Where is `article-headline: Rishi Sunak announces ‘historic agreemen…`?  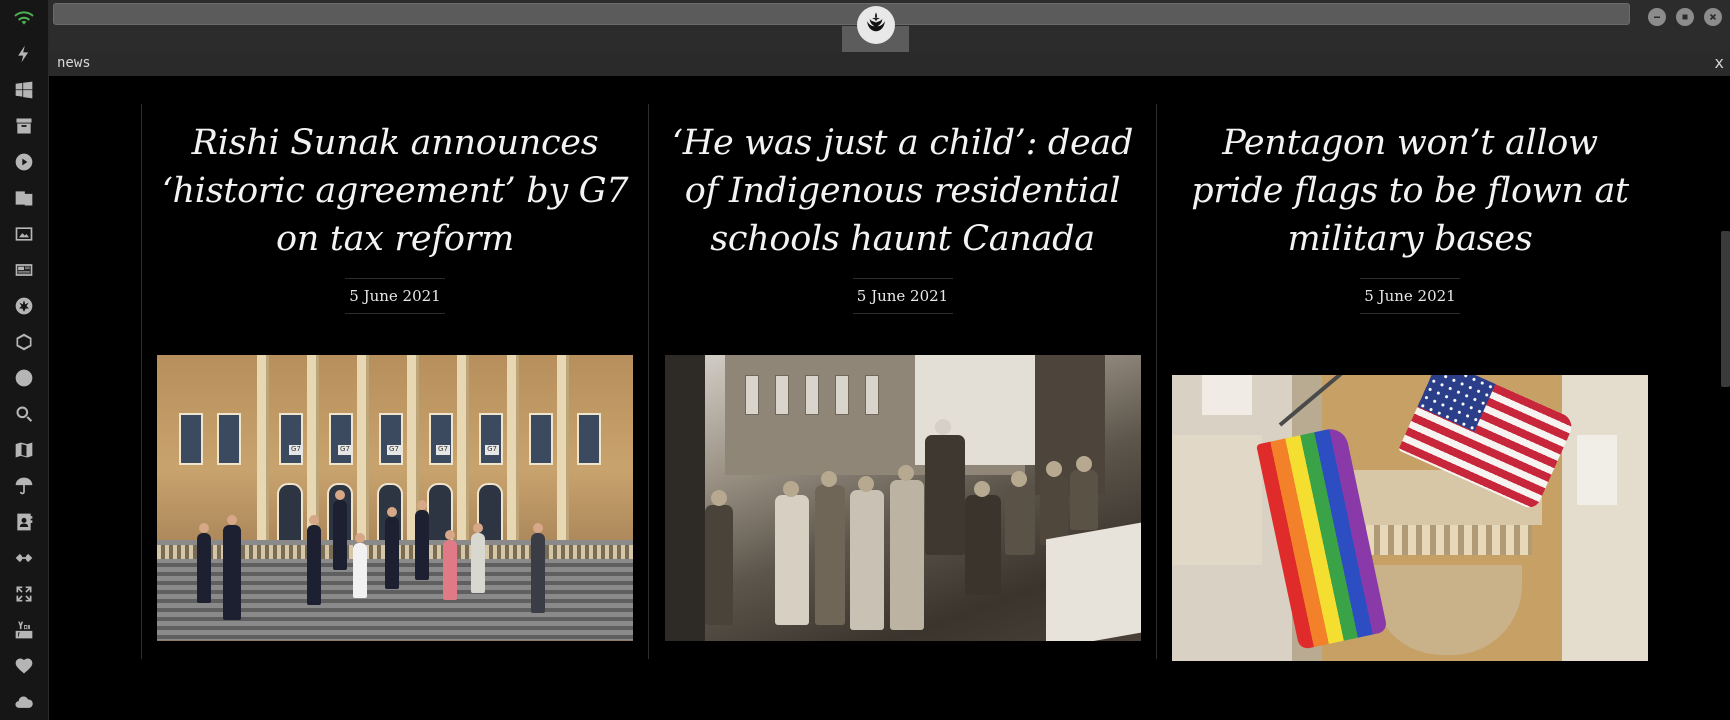 article-headline: Rishi Sunak announces ‘historic agreemen… is located at coordinates (395, 191).